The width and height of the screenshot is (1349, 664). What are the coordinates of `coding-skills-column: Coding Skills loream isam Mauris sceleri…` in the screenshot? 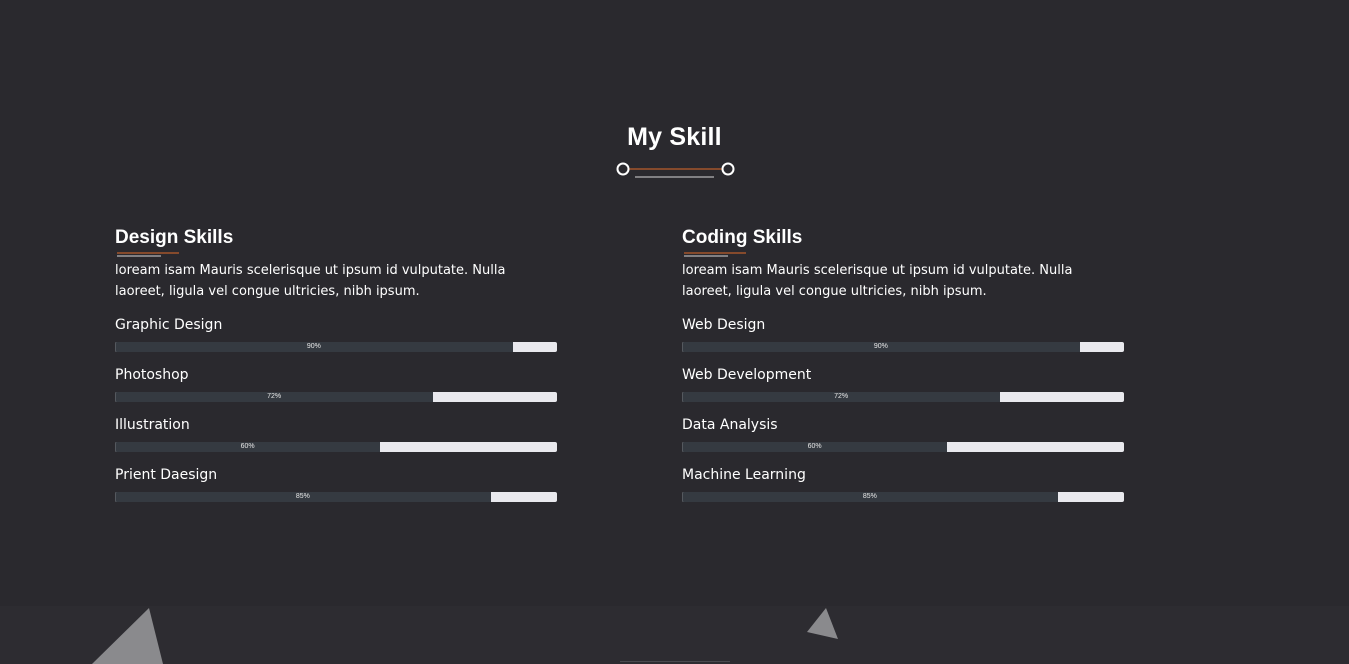 It's located at (903, 364).